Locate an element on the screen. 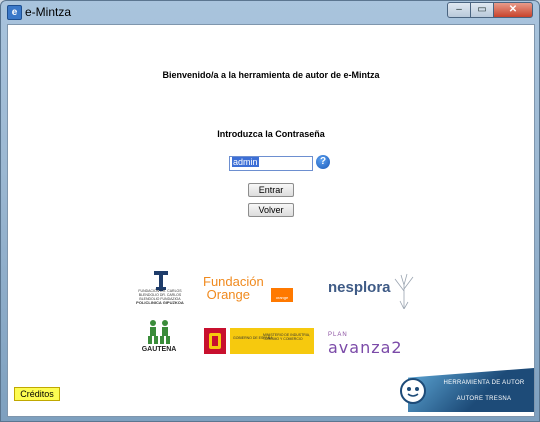 This screenshot has width=540, height=422. password-value: admin is located at coordinates (245, 162).